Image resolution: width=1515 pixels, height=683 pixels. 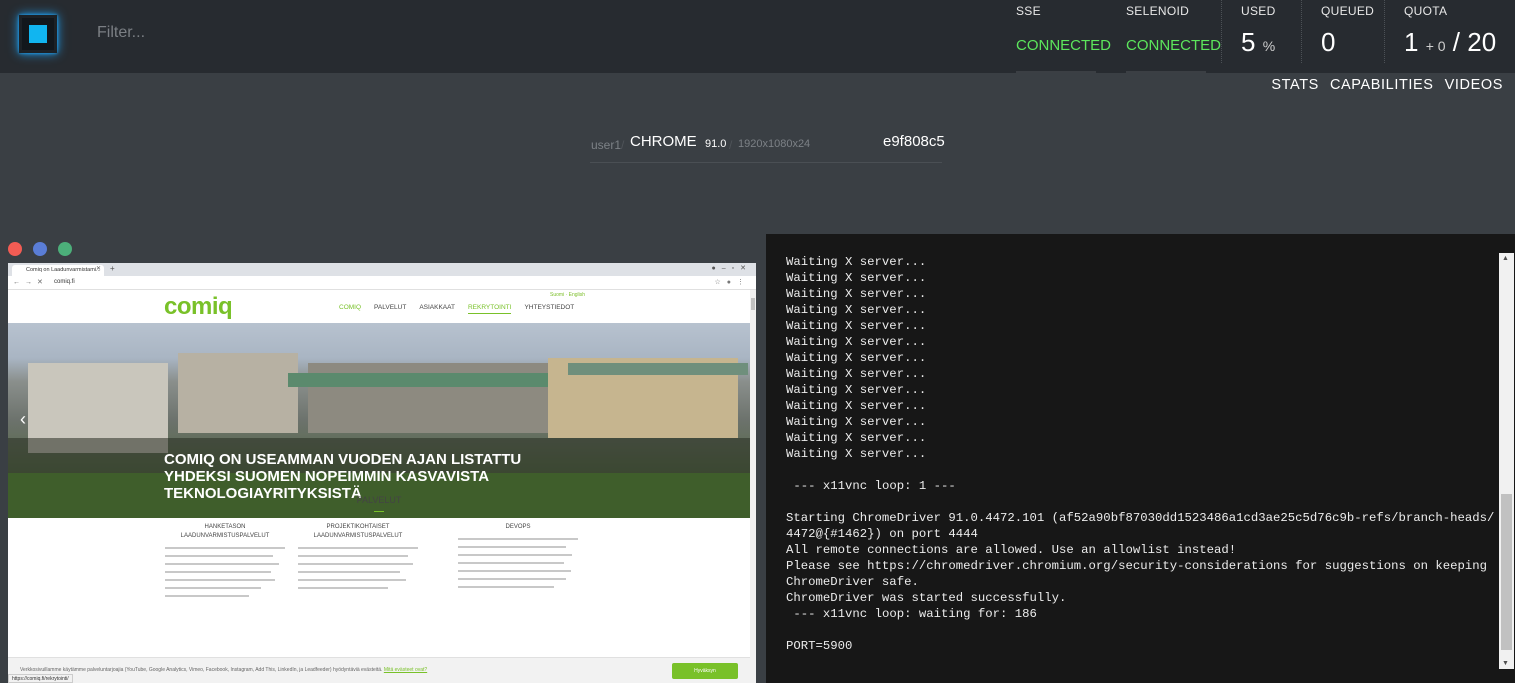 I want to click on close-dot-button, so click(x=15, y=249).